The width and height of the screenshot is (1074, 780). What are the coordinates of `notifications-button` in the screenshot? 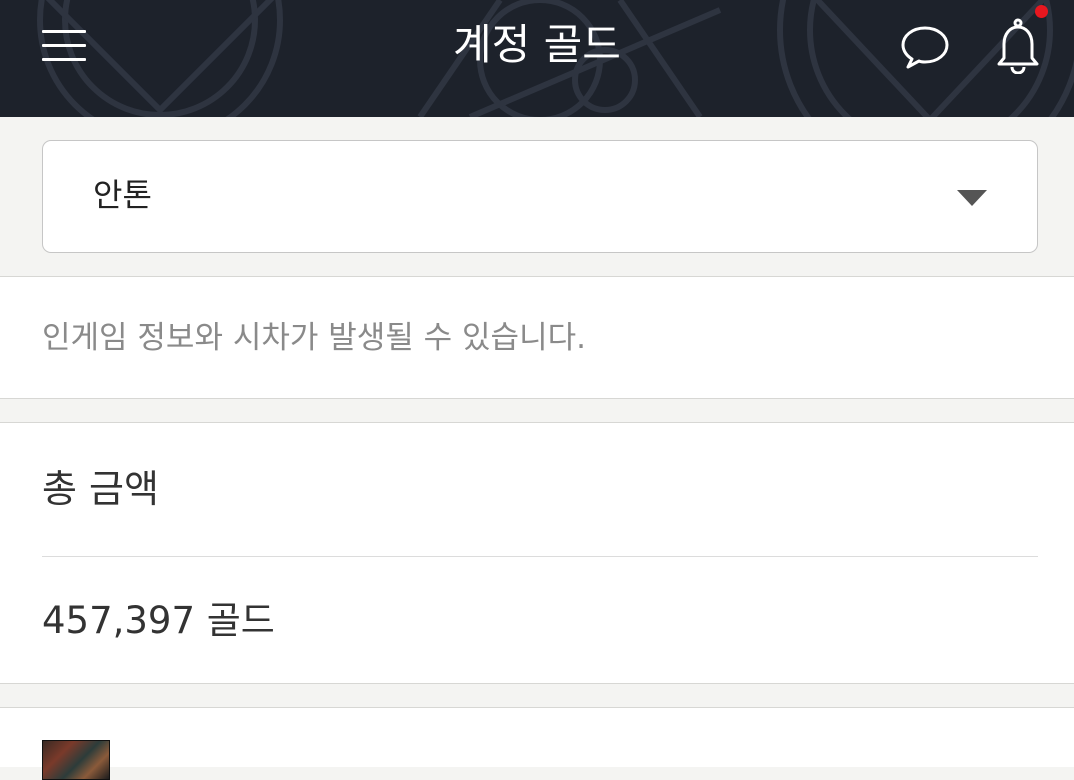 It's located at (1018, 46).